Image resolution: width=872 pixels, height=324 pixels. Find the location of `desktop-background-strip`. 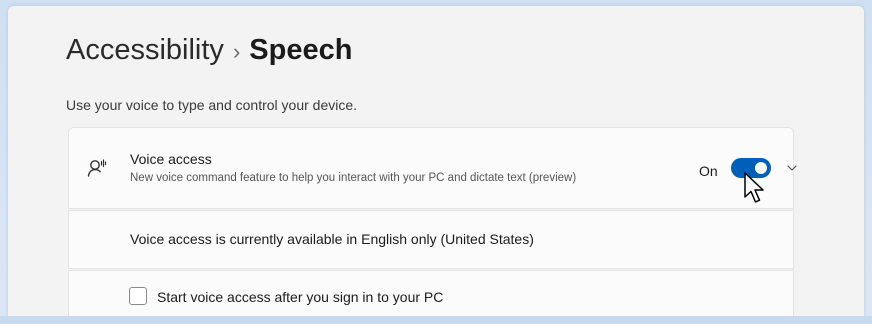

desktop-background-strip is located at coordinates (436, 320).